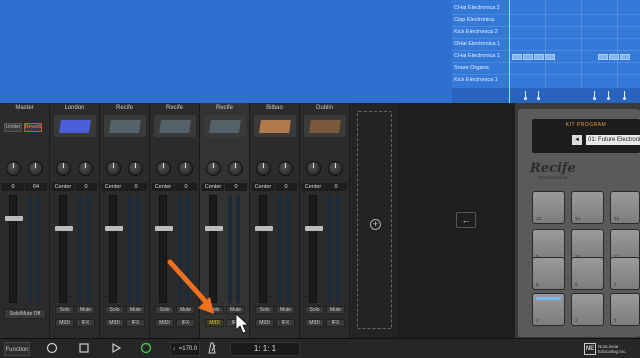 Image resolution: width=640 pixels, height=358 pixels. I want to click on drum-pad: 15, so click(625, 207).